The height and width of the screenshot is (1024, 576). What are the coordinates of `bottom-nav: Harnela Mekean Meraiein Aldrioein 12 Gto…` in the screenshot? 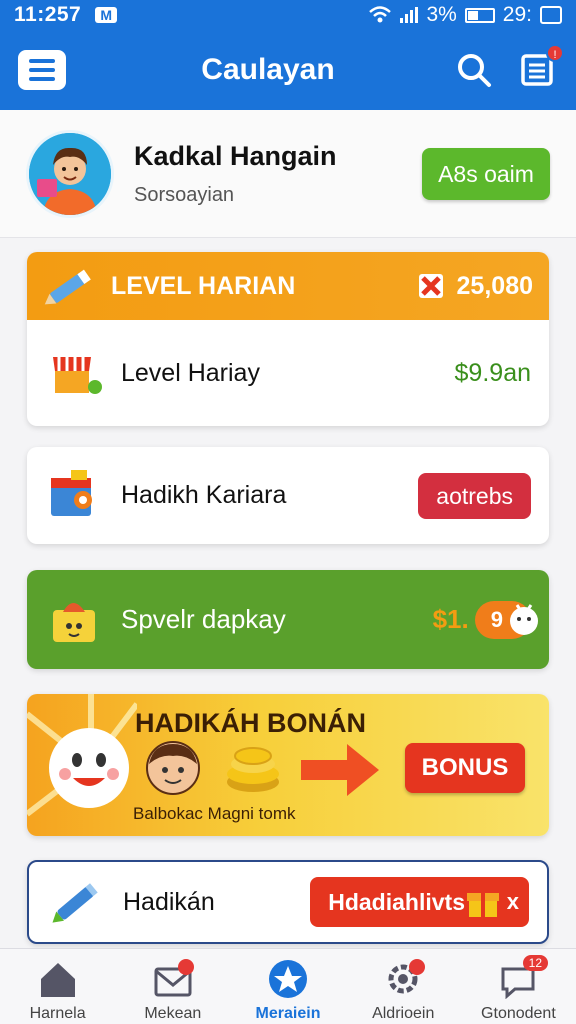 It's located at (288, 986).